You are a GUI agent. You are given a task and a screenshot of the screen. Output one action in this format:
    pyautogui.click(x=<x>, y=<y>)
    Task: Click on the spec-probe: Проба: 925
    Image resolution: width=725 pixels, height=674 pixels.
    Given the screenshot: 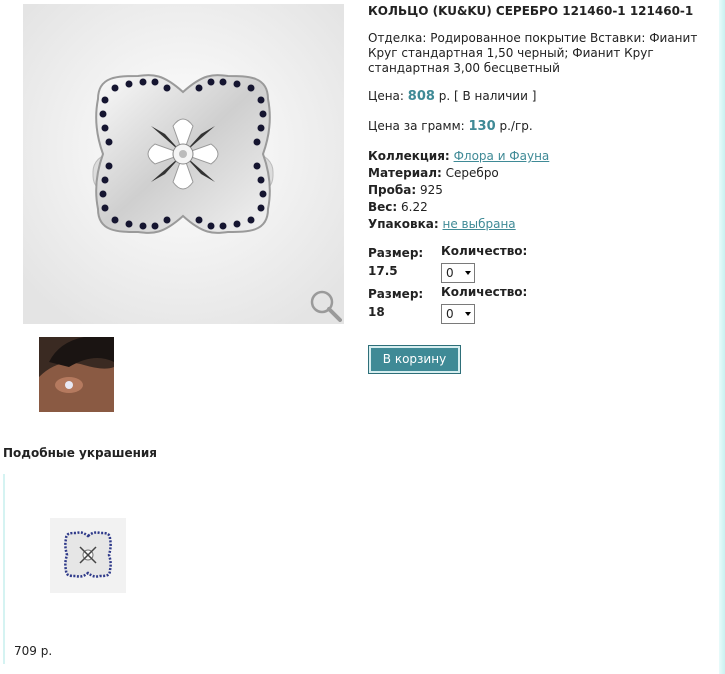 What is the action you would take?
    pyautogui.click(x=458, y=190)
    